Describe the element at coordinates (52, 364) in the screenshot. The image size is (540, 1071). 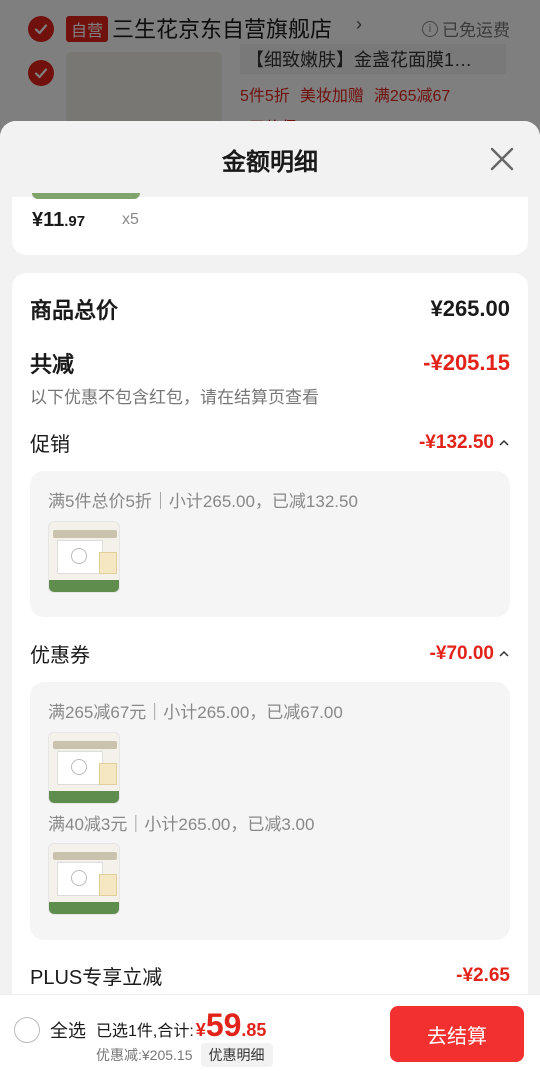
I see `discount-label: 共减` at that location.